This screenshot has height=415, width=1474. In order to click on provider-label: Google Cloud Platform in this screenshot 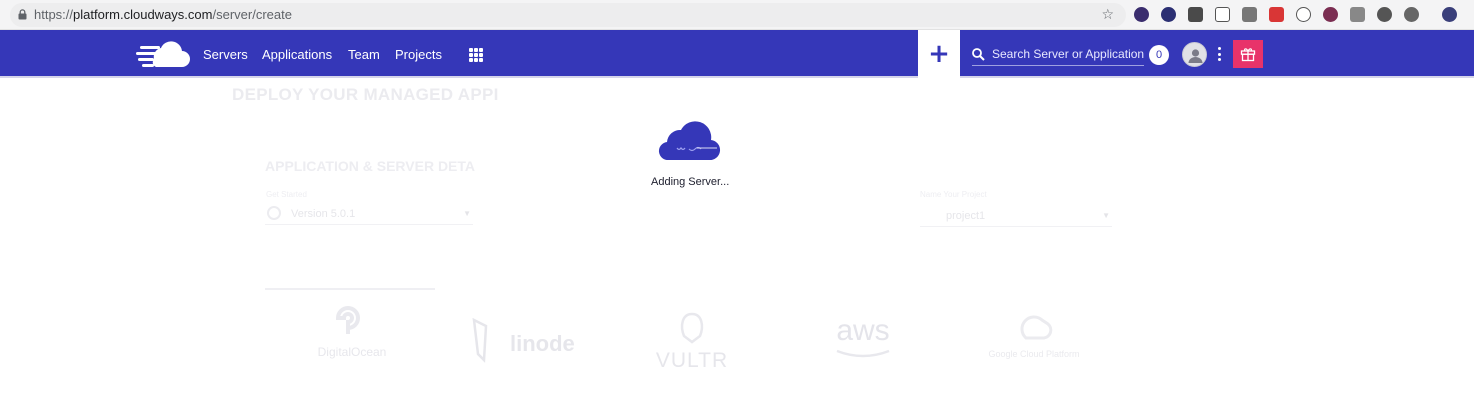, I will do `click(1034, 354)`.